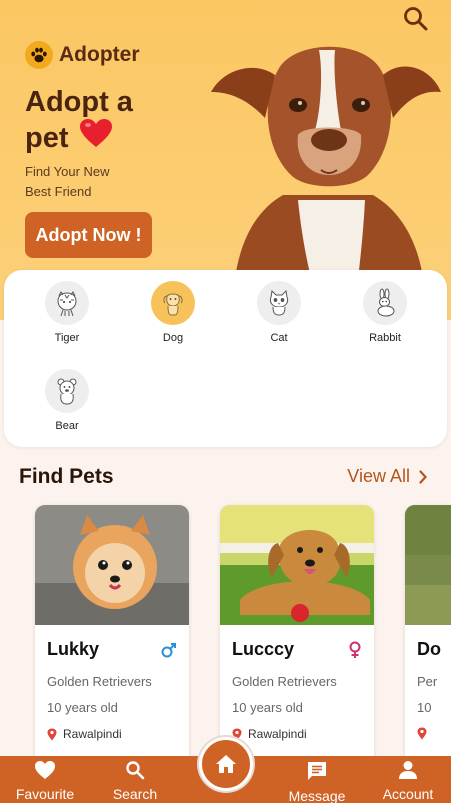  I want to click on nav-account: Account, so click(408, 781).